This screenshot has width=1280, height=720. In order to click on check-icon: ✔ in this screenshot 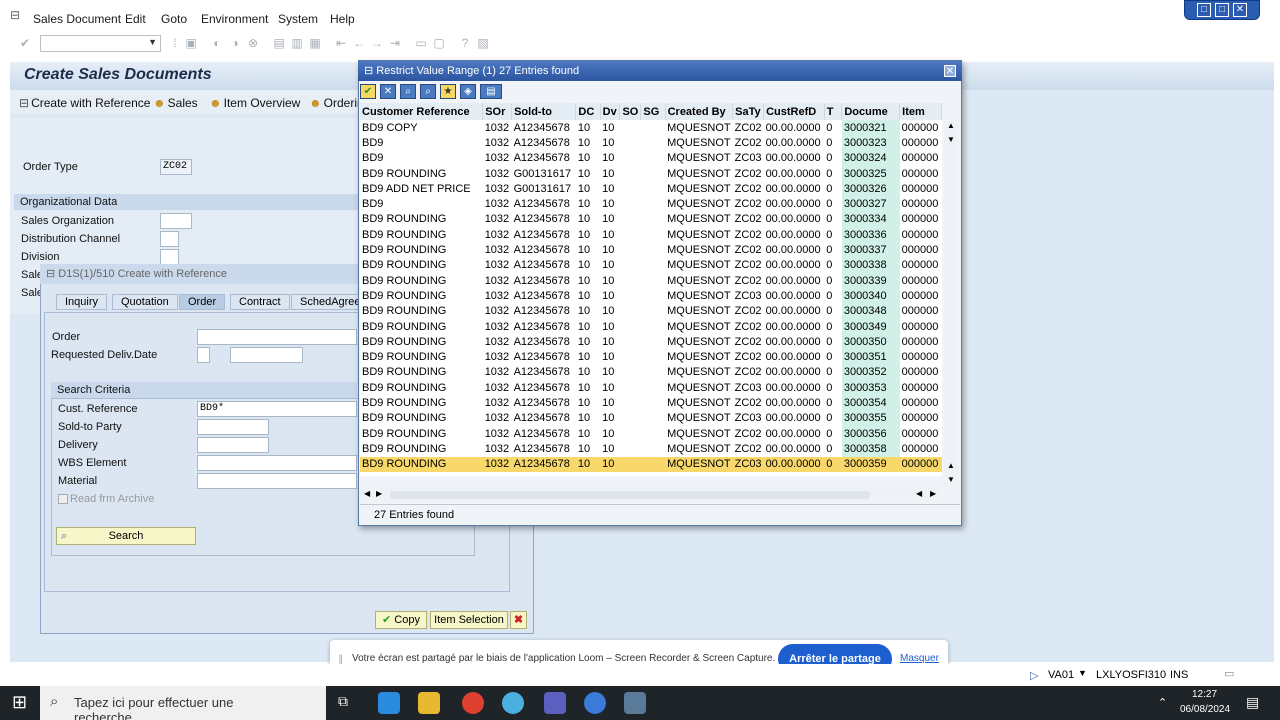, I will do `click(368, 91)`.